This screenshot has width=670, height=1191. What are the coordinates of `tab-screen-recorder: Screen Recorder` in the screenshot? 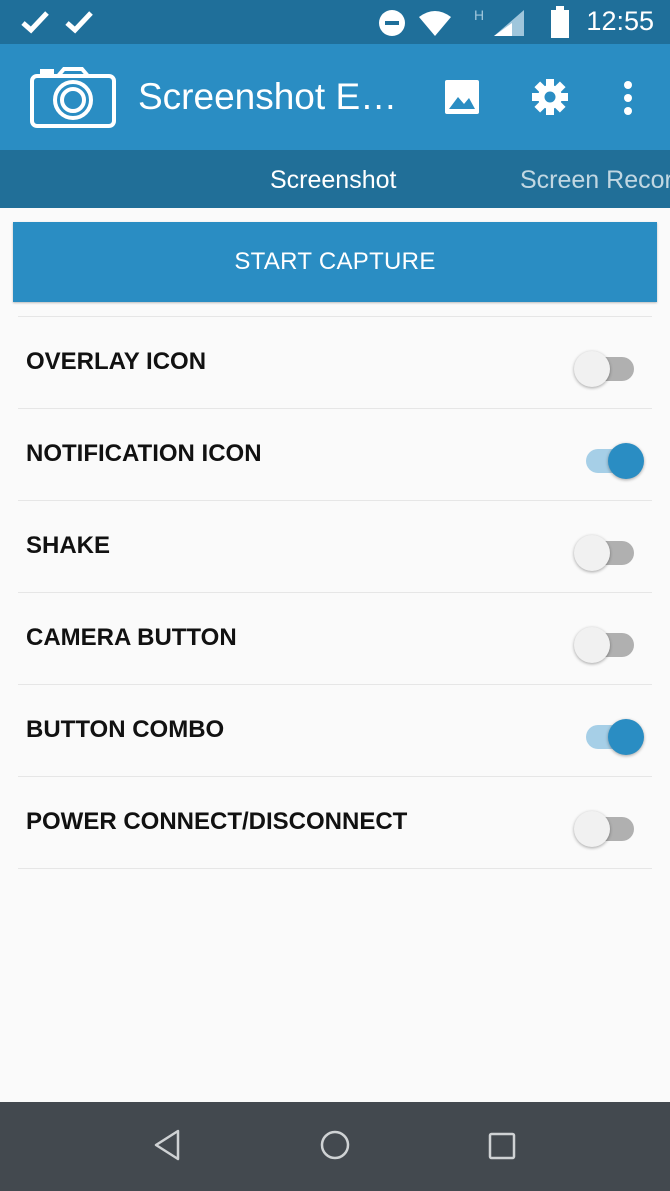 It's located at (595, 180).